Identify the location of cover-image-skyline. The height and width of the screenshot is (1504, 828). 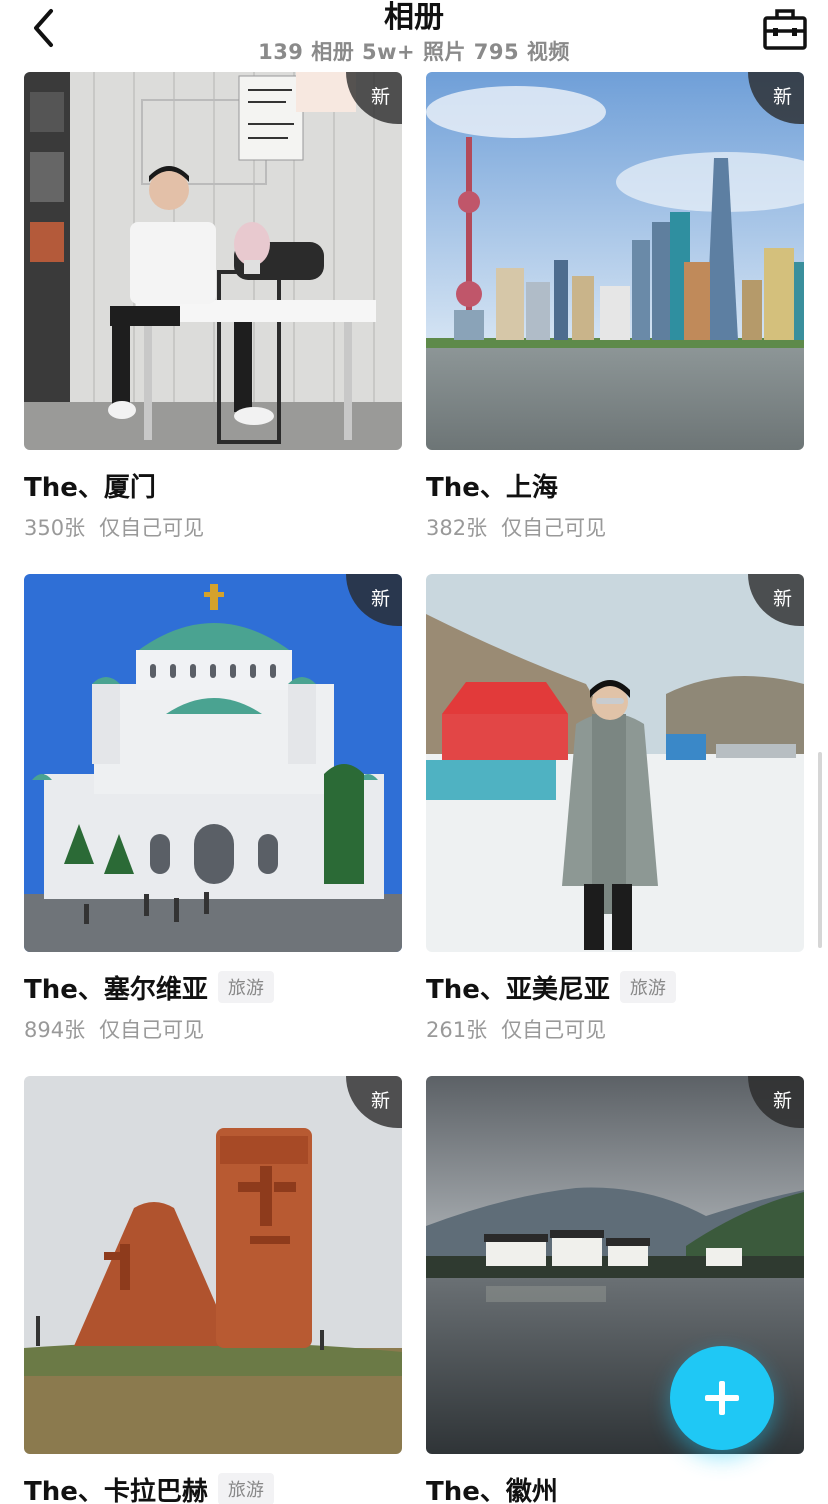
(615, 261).